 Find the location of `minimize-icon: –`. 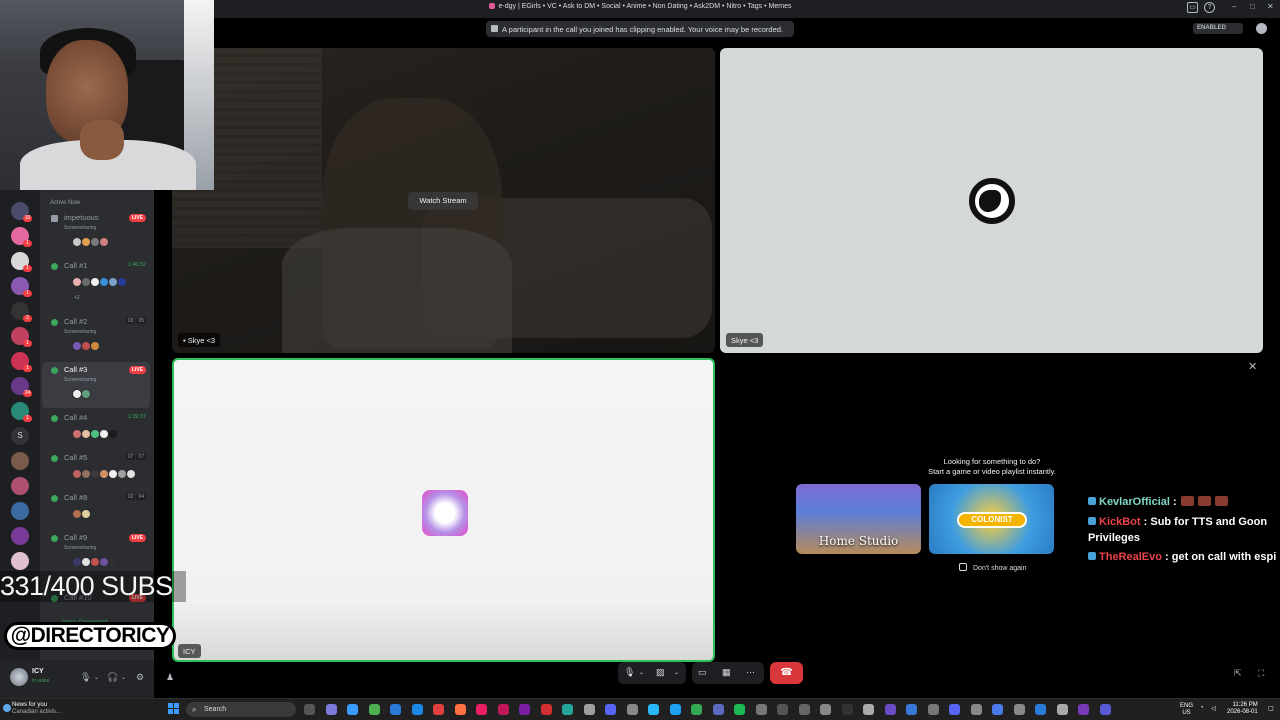

minimize-icon: – is located at coordinates (1234, 6).